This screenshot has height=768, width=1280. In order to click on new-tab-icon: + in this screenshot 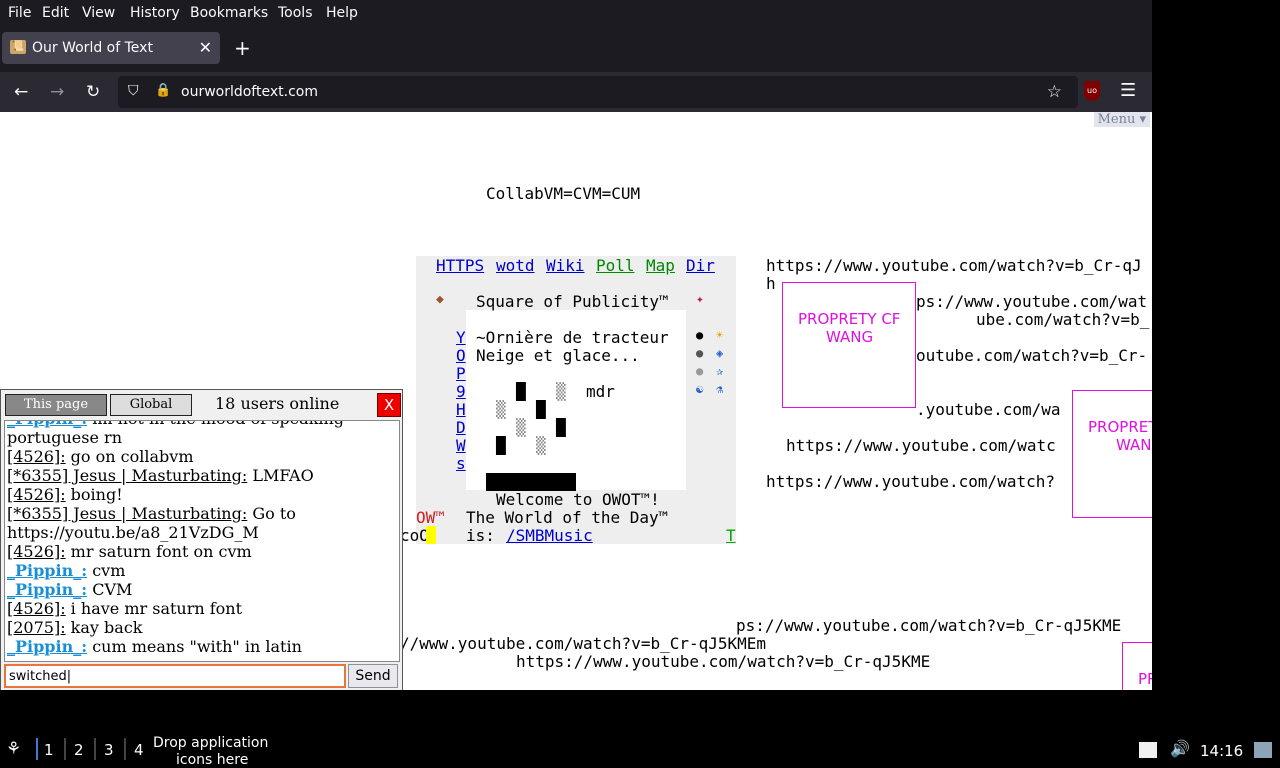, I will do `click(242, 48)`.